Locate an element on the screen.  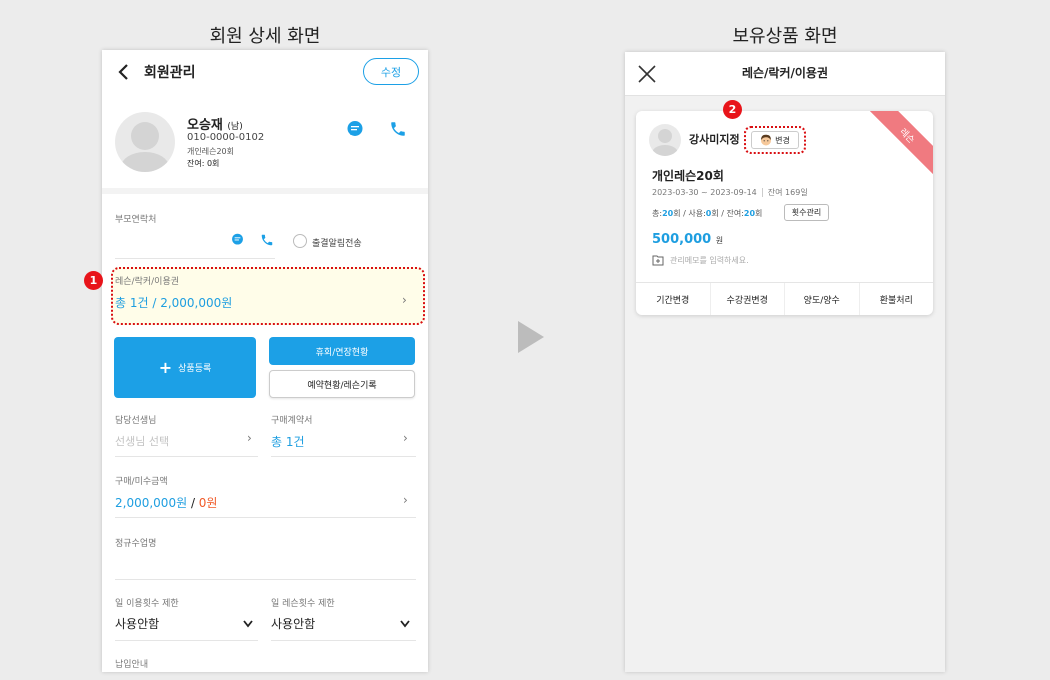
parent-message-icon is located at coordinates (237, 239).